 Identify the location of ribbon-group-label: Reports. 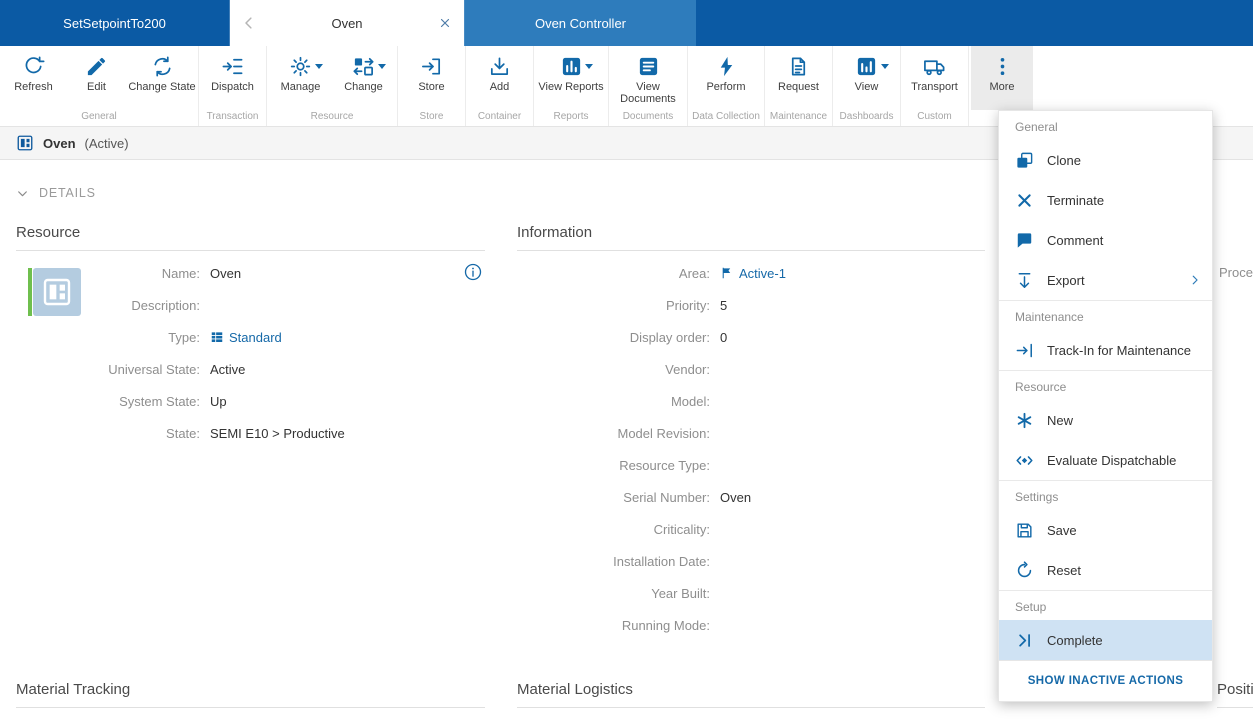
(571, 116).